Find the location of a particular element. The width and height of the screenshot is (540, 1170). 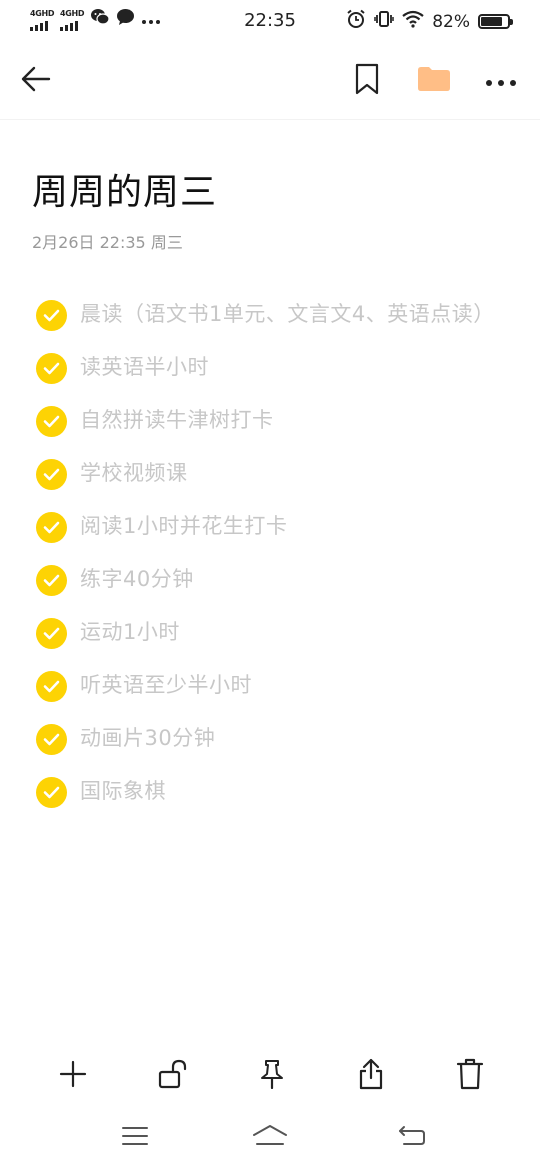

pin-button is located at coordinates (272, 1076).